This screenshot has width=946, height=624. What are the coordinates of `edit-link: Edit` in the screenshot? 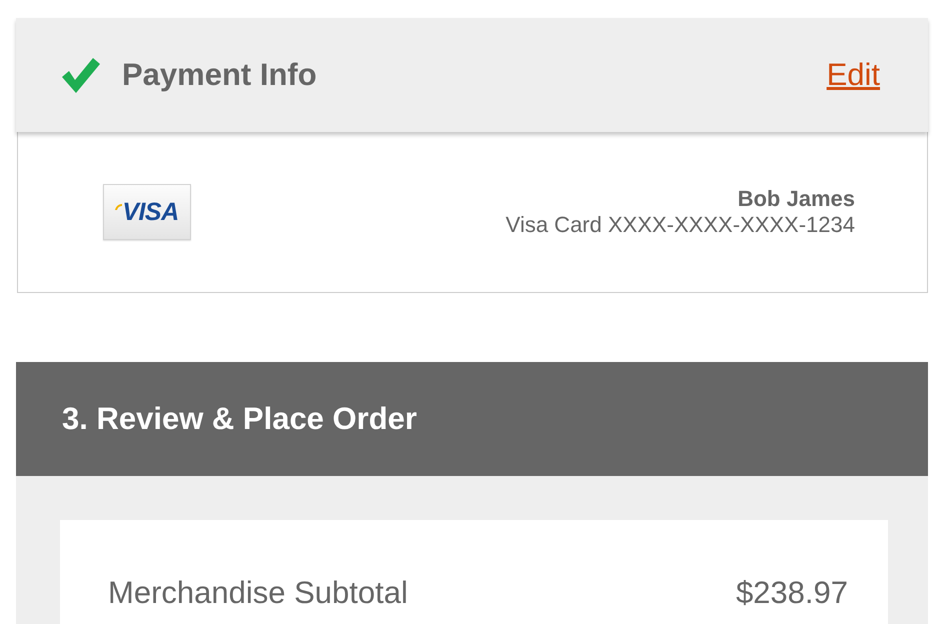 It's located at (853, 75).